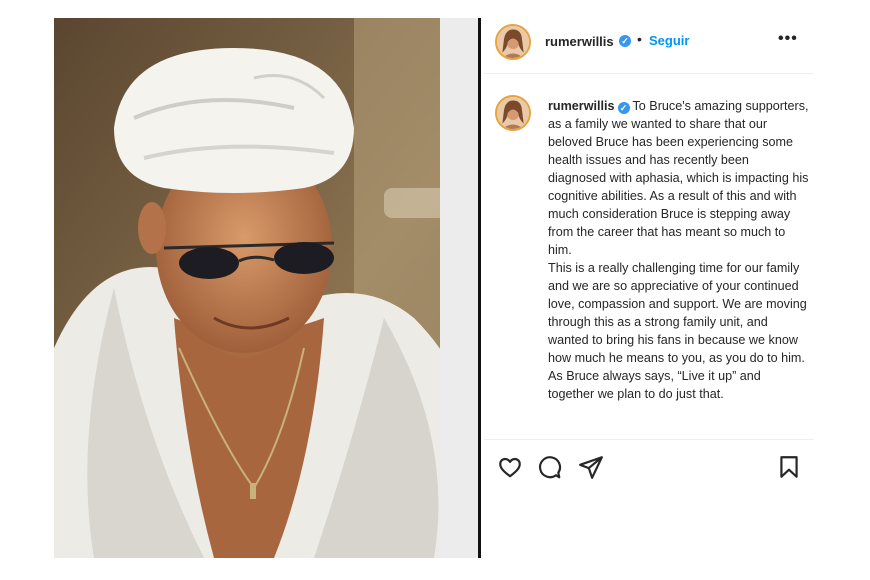 This screenshot has width=870, height=580. I want to click on actions-divider, so click(649, 439).